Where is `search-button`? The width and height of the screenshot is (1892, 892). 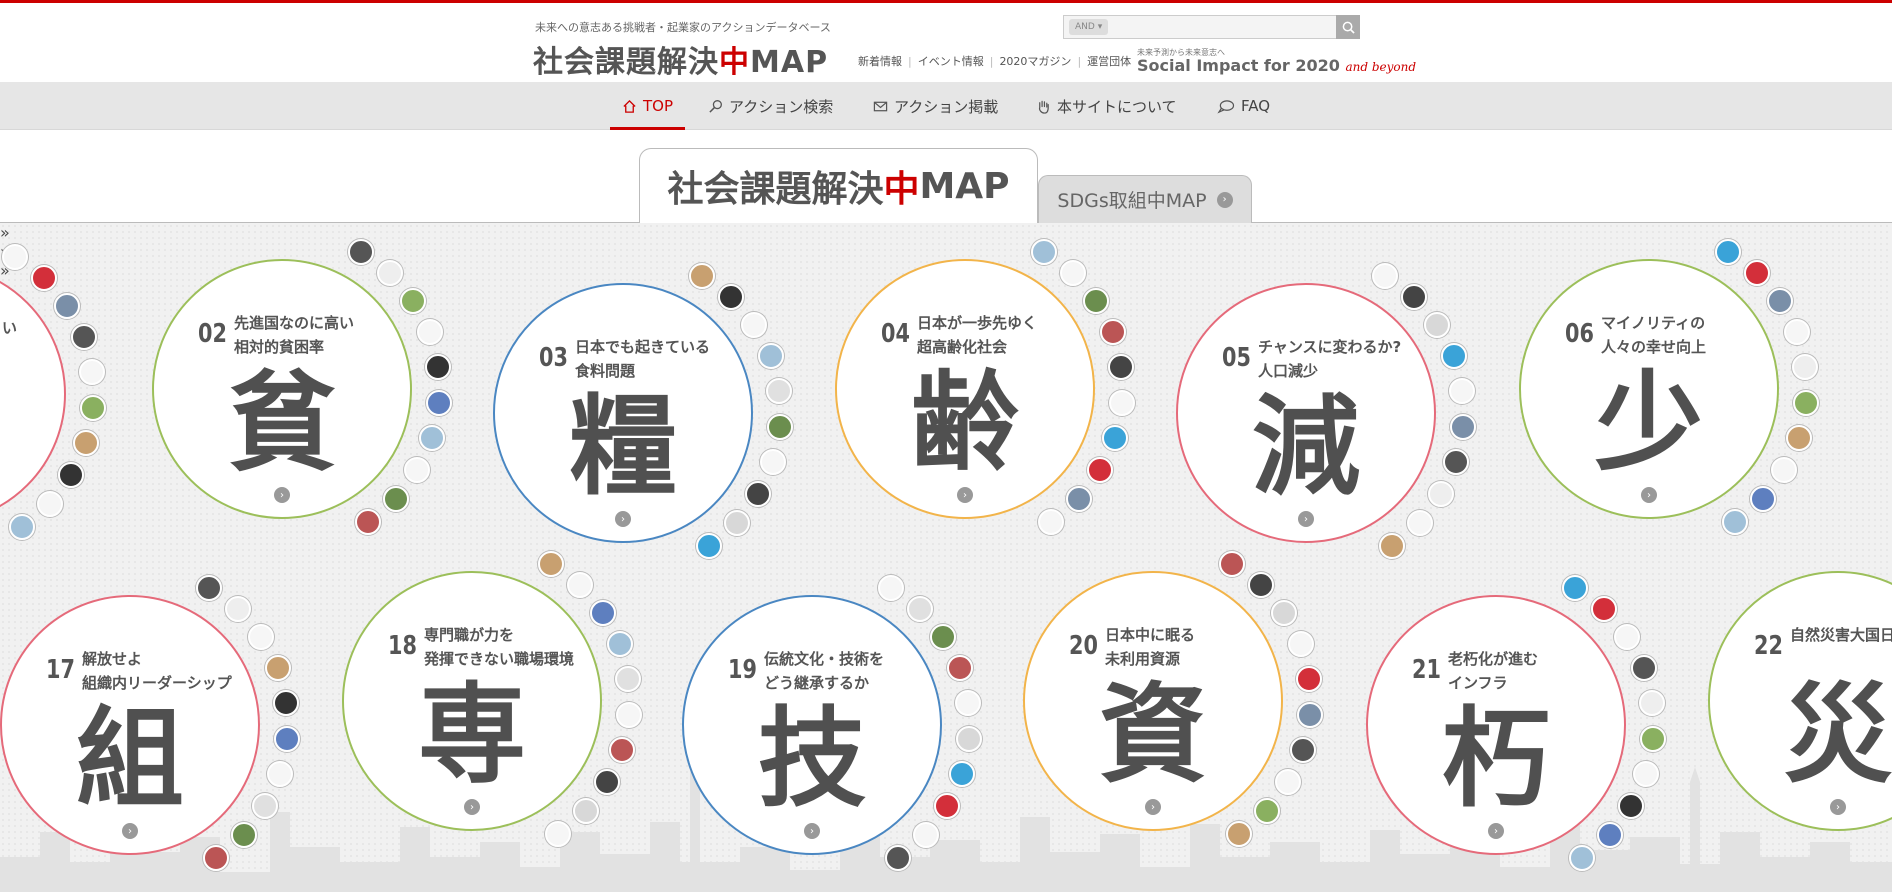 search-button is located at coordinates (1348, 27).